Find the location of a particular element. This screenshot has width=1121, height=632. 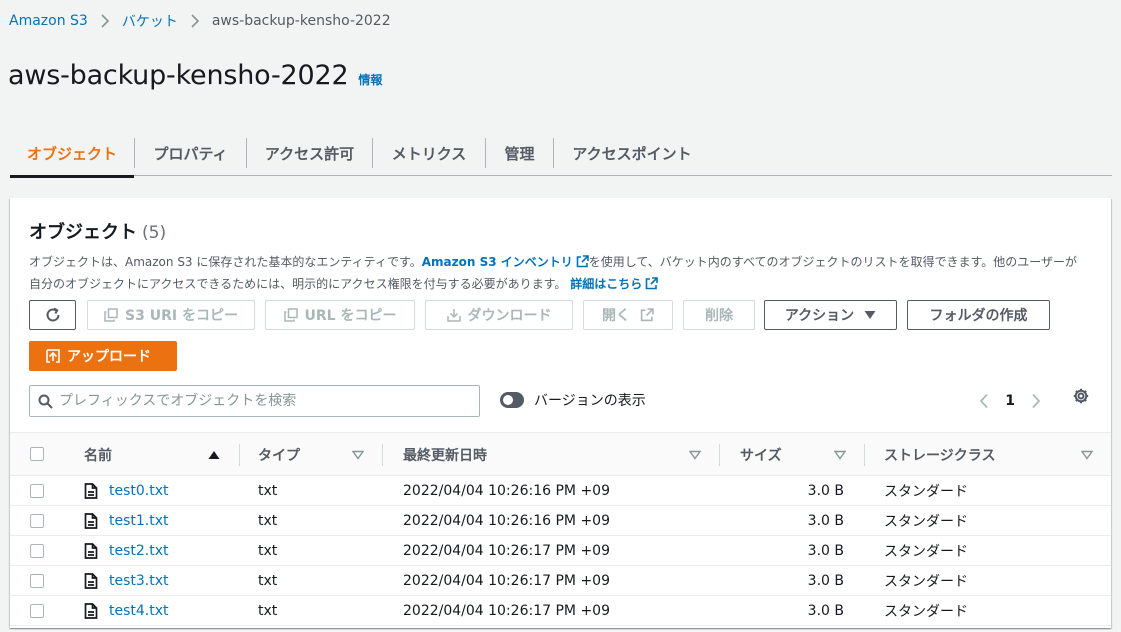

show-versions-toggle: バージョンの表示 is located at coordinates (573, 400).